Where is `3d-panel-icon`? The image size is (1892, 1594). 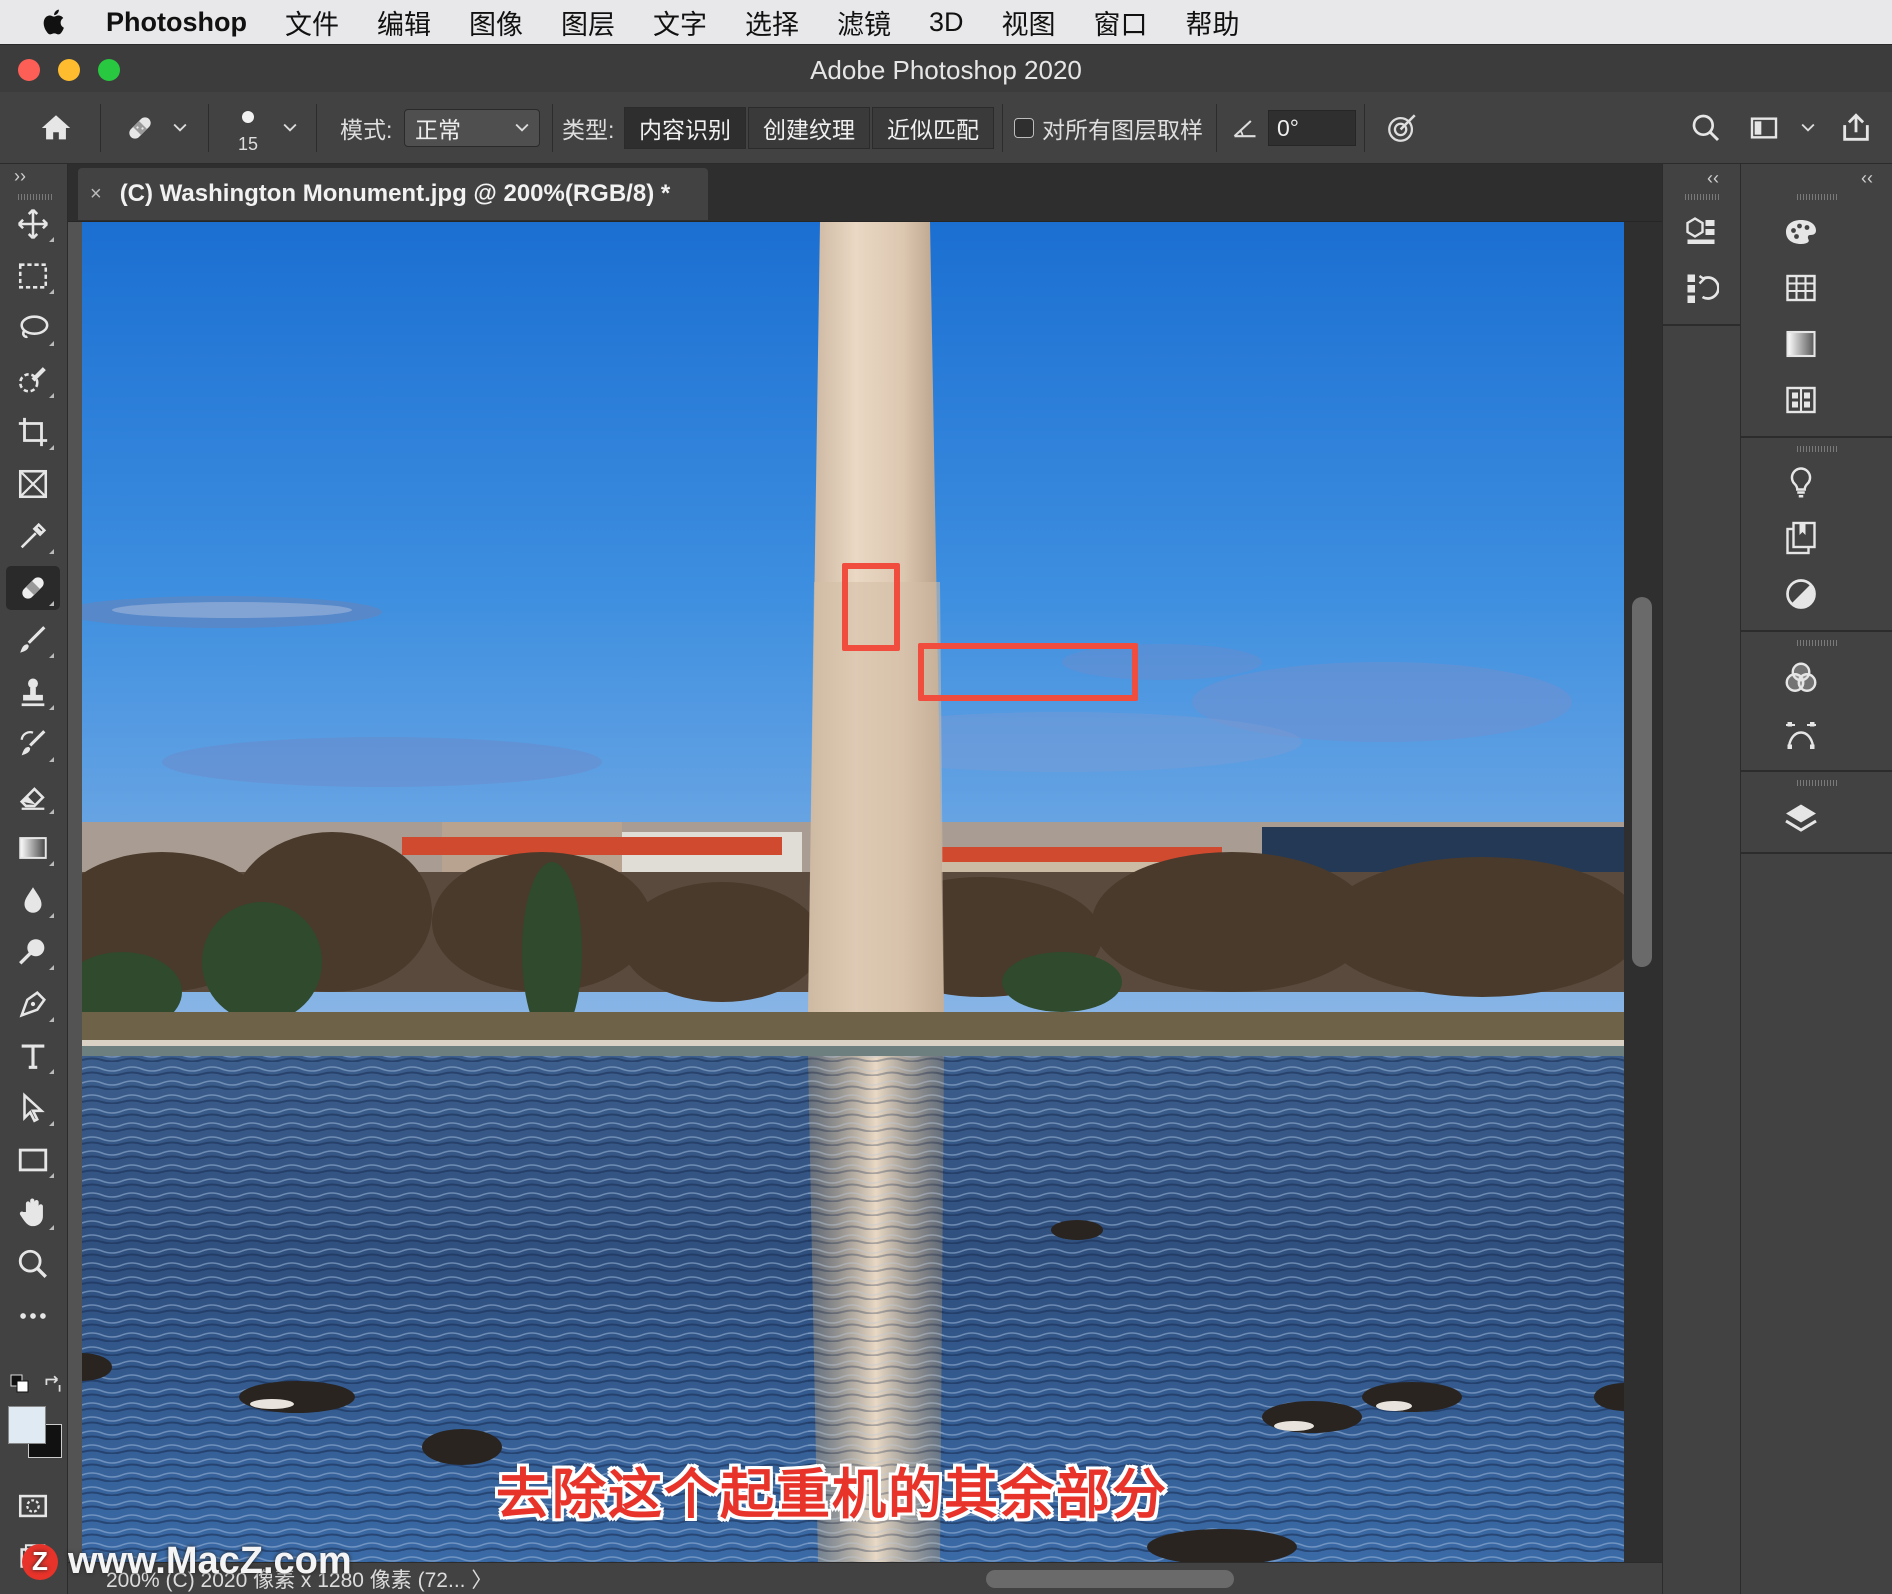
3d-panel-icon is located at coordinates (1701, 232).